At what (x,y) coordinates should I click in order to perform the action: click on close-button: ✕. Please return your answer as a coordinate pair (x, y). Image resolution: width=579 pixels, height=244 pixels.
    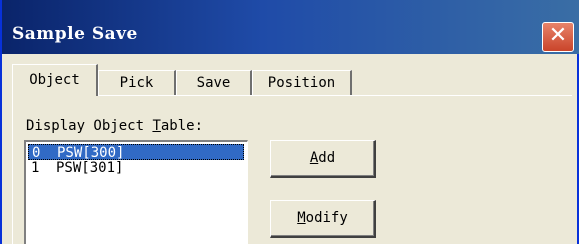
    Looking at the image, I should click on (558, 37).